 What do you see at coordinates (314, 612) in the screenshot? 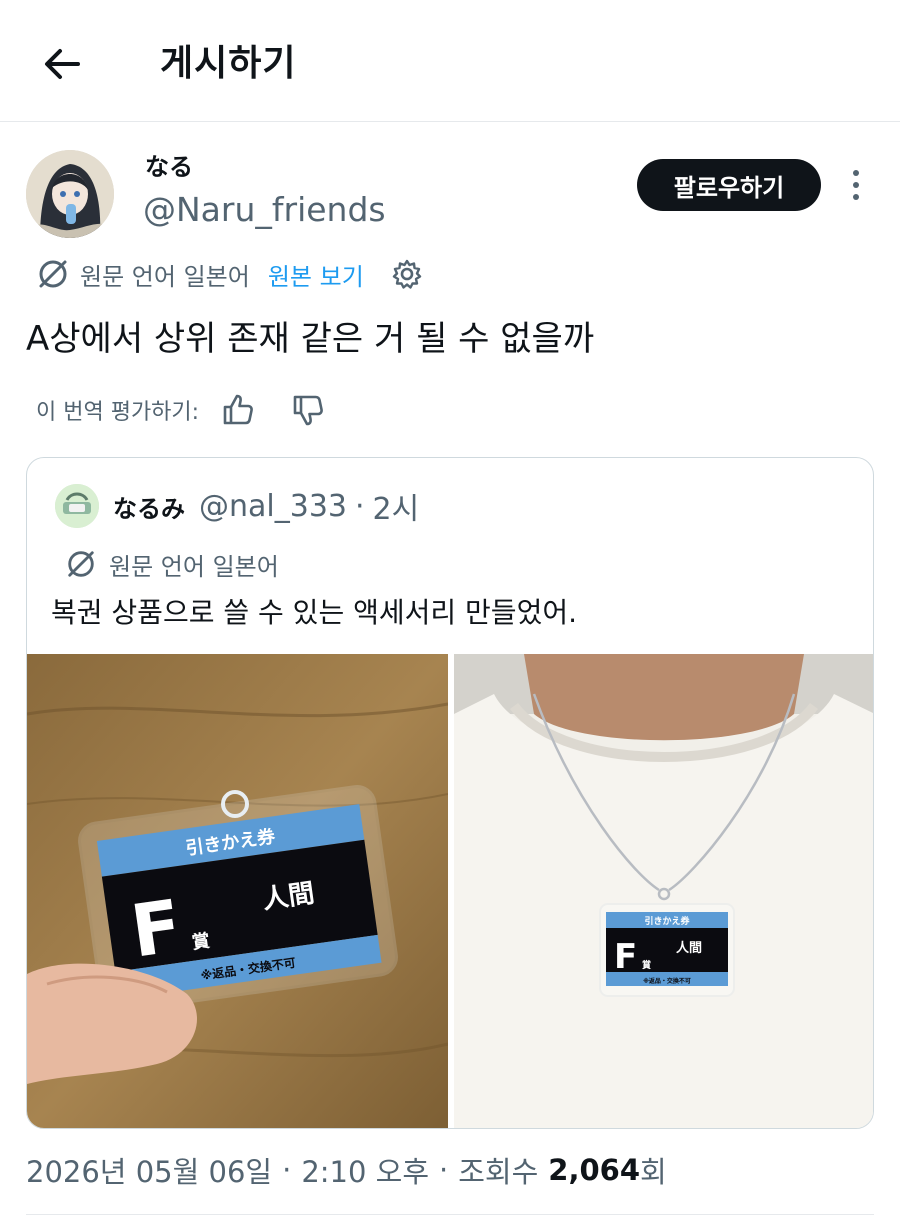
I see `quoted-post-text: 복권 상품으로 쓸 수 있는 액세서리 만들었어.` at bounding box center [314, 612].